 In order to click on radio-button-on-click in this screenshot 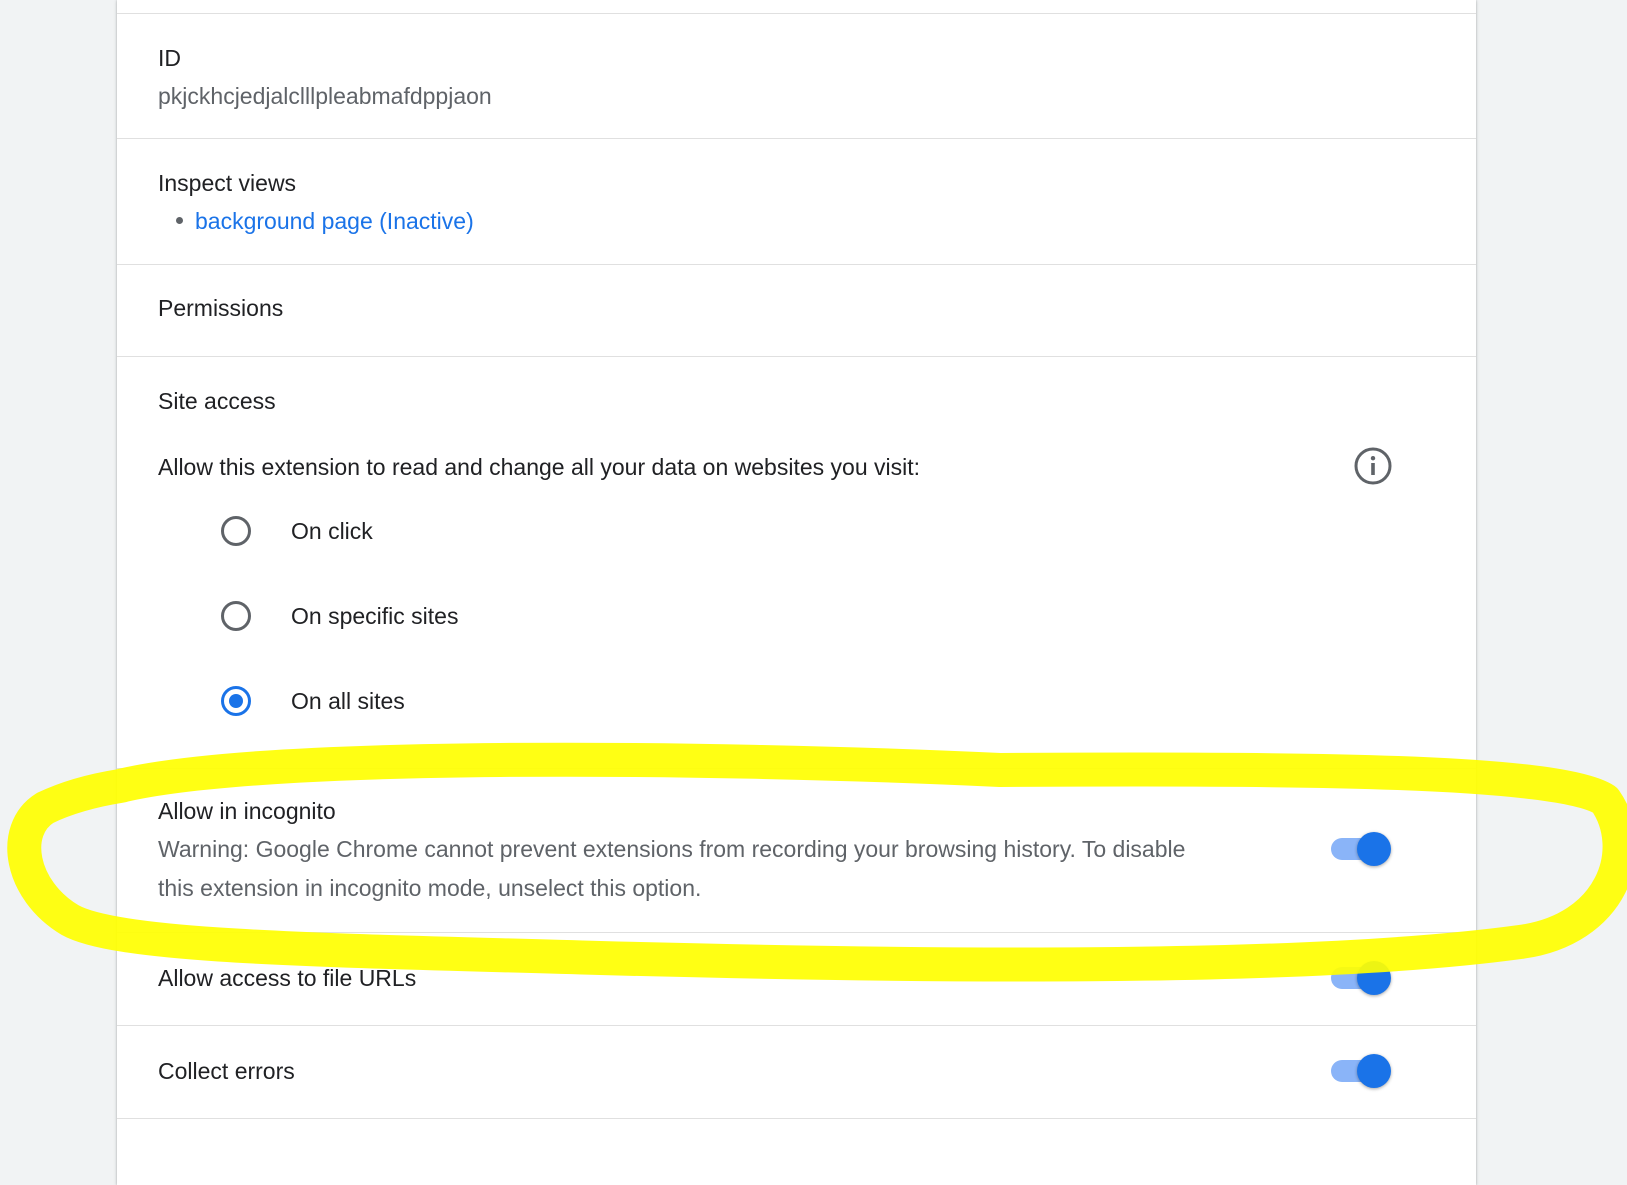, I will do `click(236, 531)`.